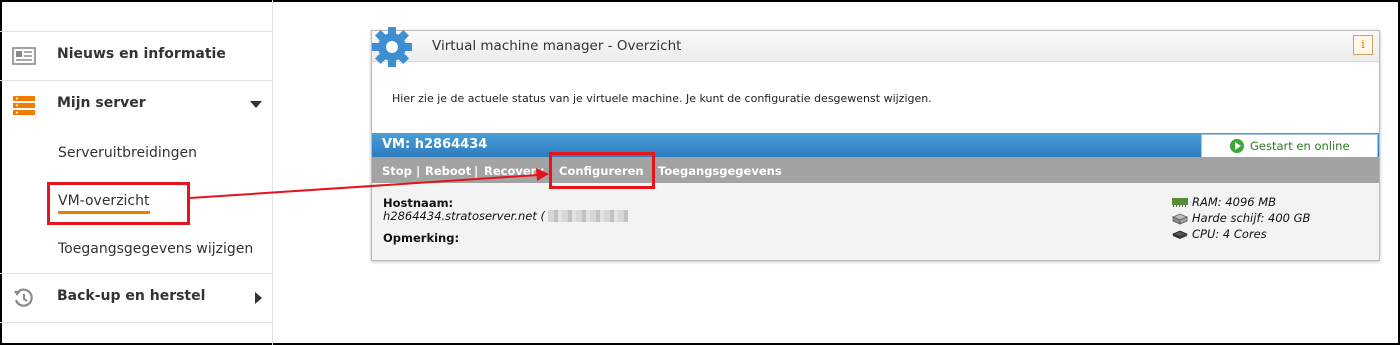 The width and height of the screenshot is (1400, 345). Describe the element at coordinates (1180, 219) in the screenshot. I see `hard-disk-icon` at that location.